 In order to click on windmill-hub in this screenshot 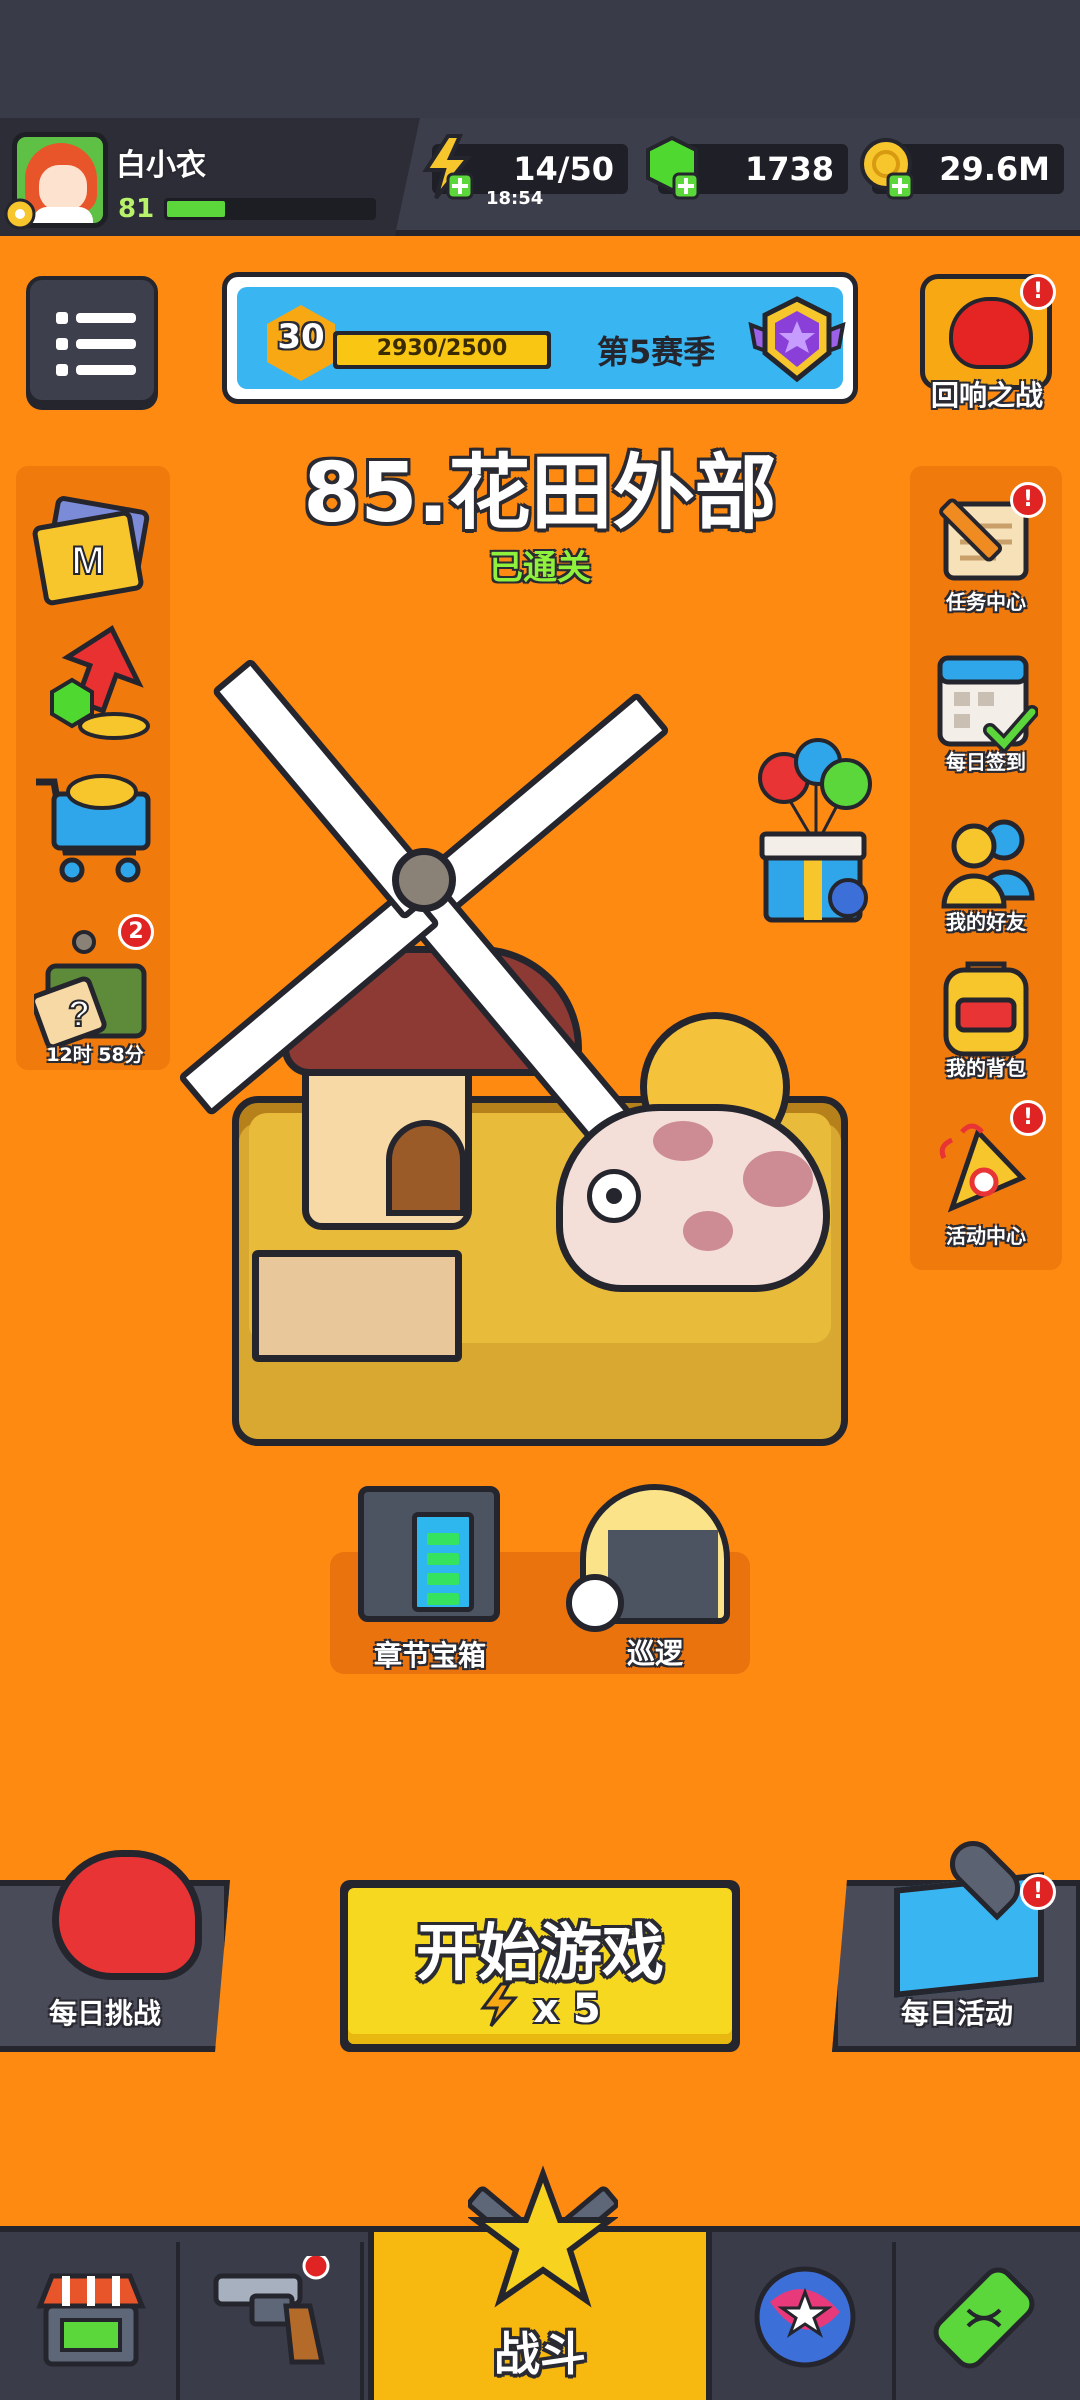, I will do `click(424, 880)`.